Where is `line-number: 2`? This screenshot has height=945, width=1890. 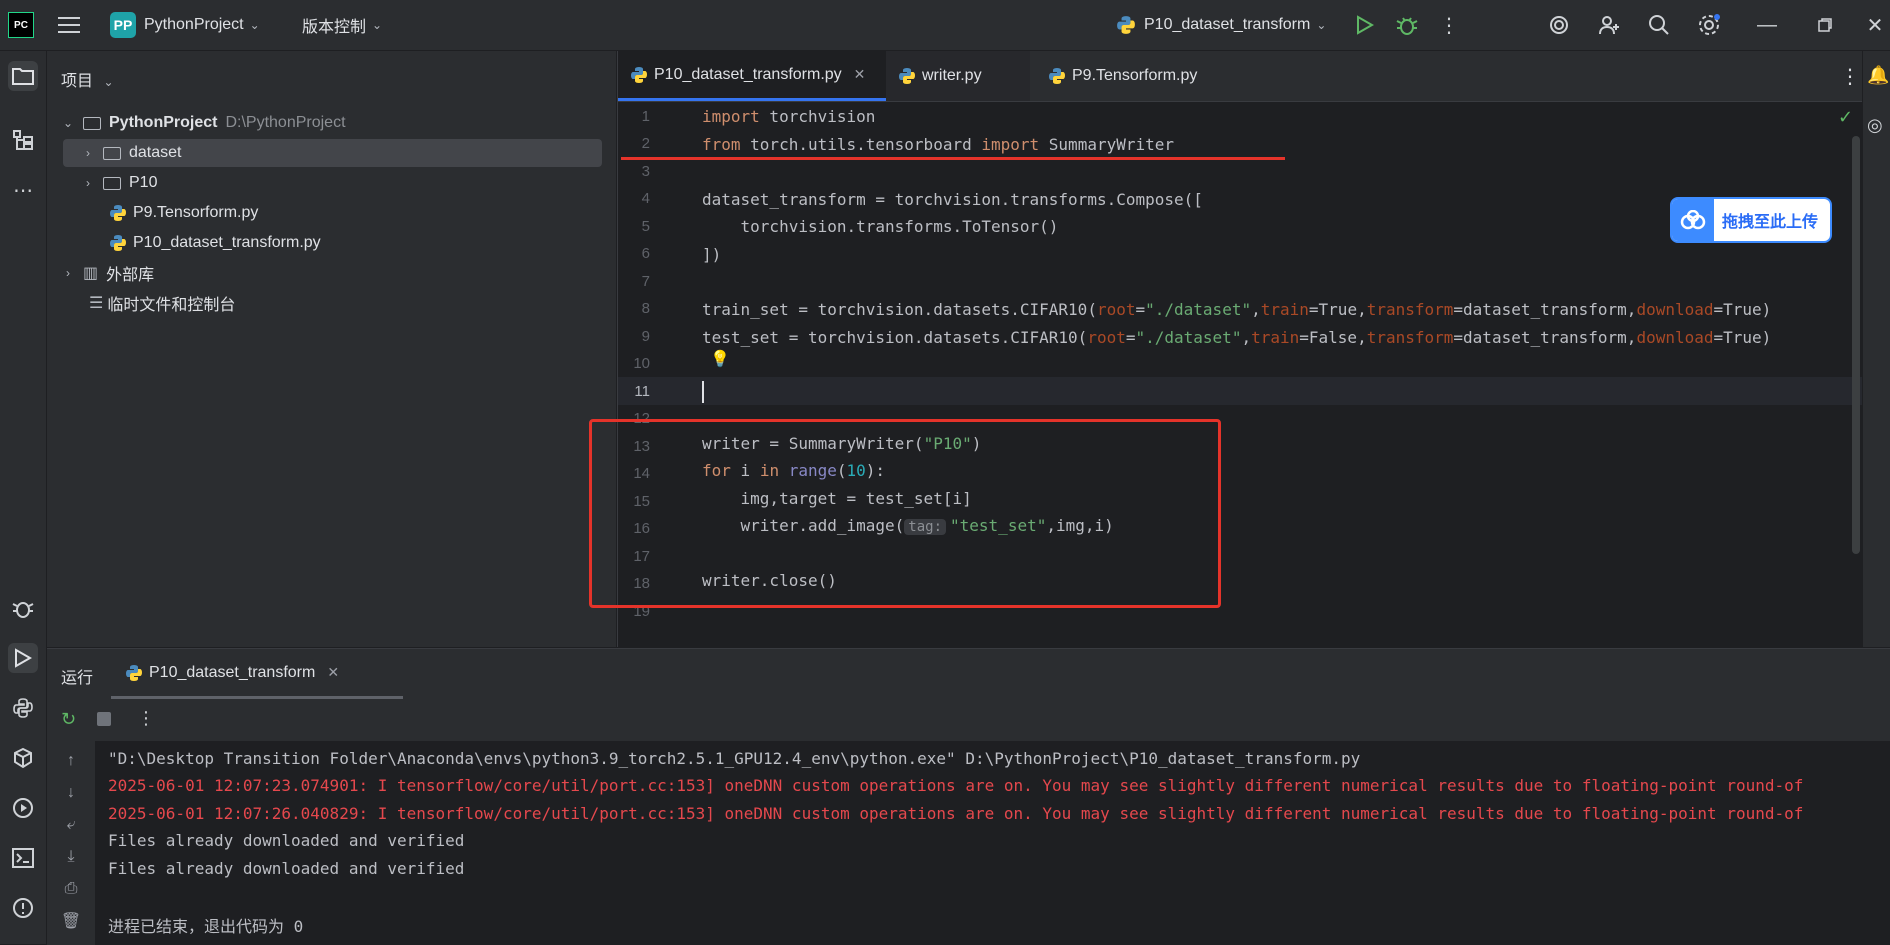 line-number: 2 is located at coordinates (645, 143).